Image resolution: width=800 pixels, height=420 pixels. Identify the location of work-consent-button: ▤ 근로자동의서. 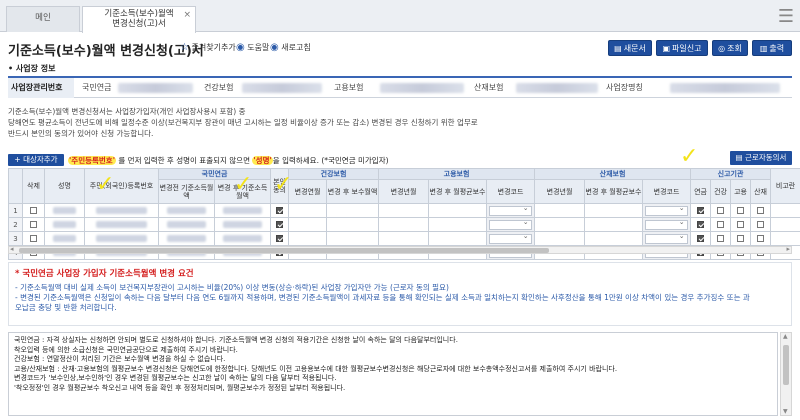
(761, 158).